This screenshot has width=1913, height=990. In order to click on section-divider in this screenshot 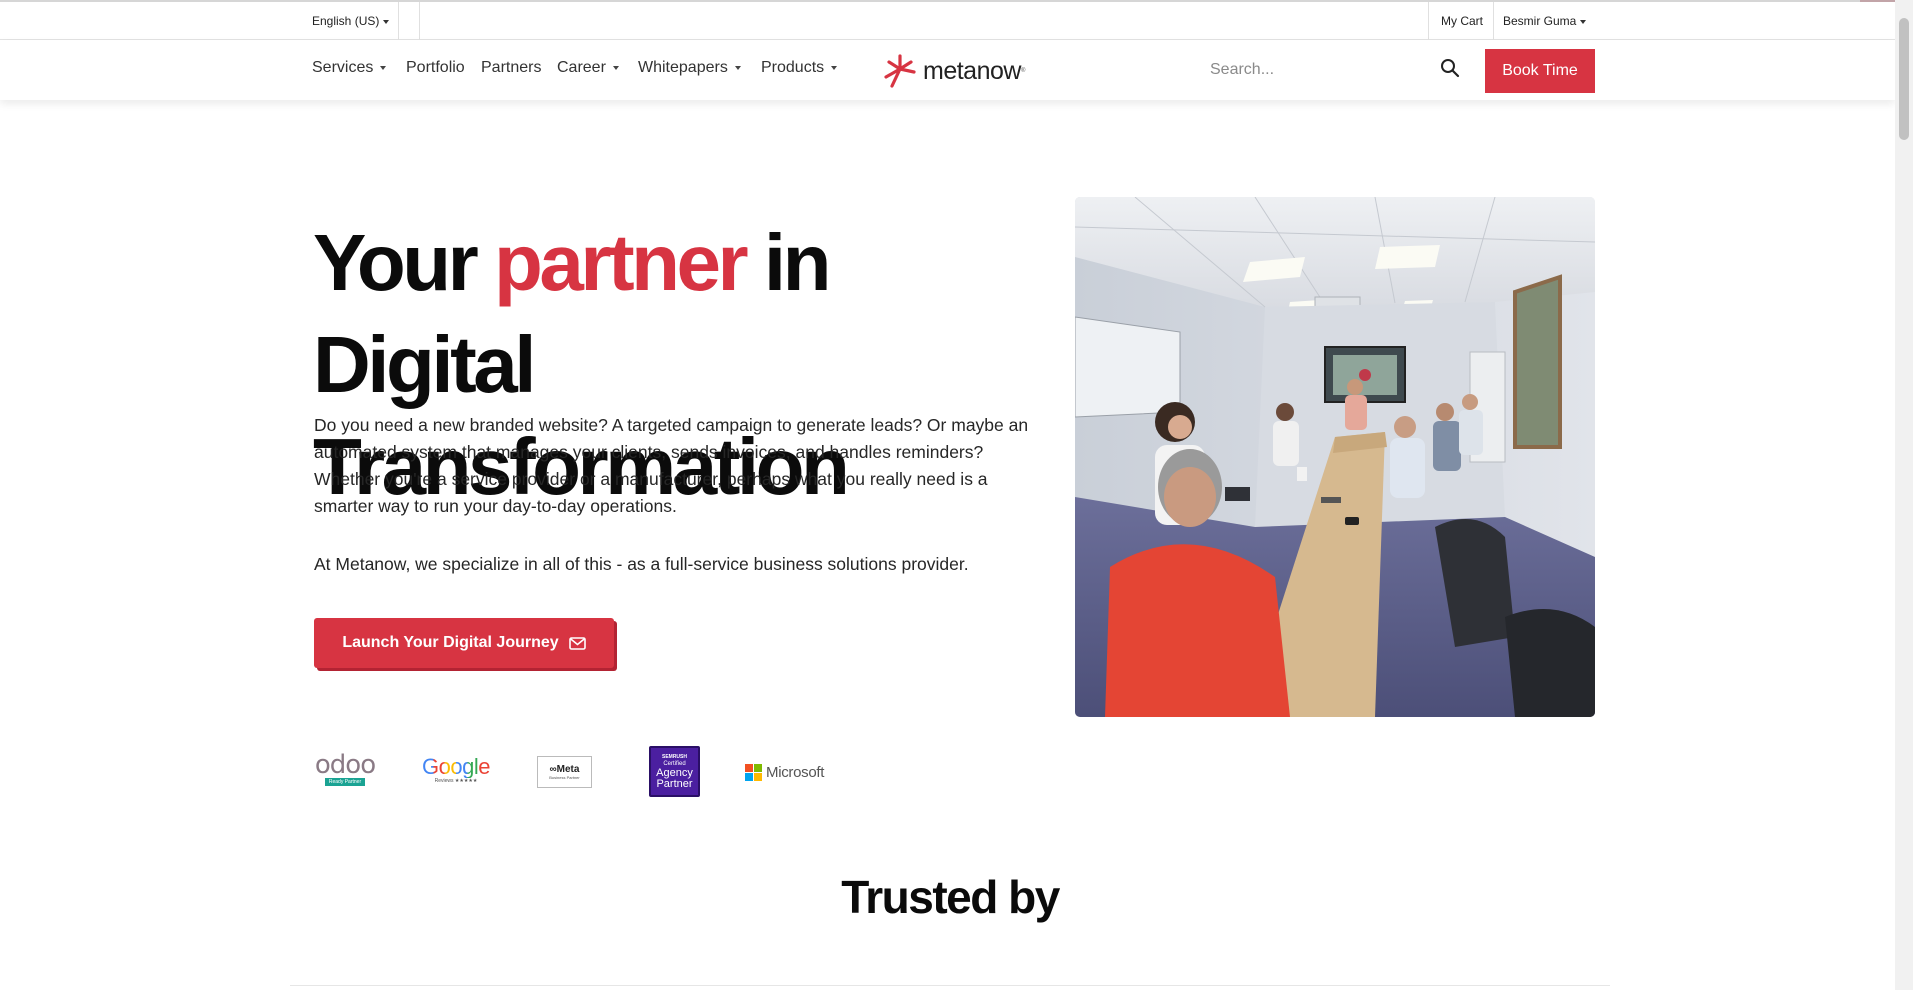, I will do `click(950, 985)`.